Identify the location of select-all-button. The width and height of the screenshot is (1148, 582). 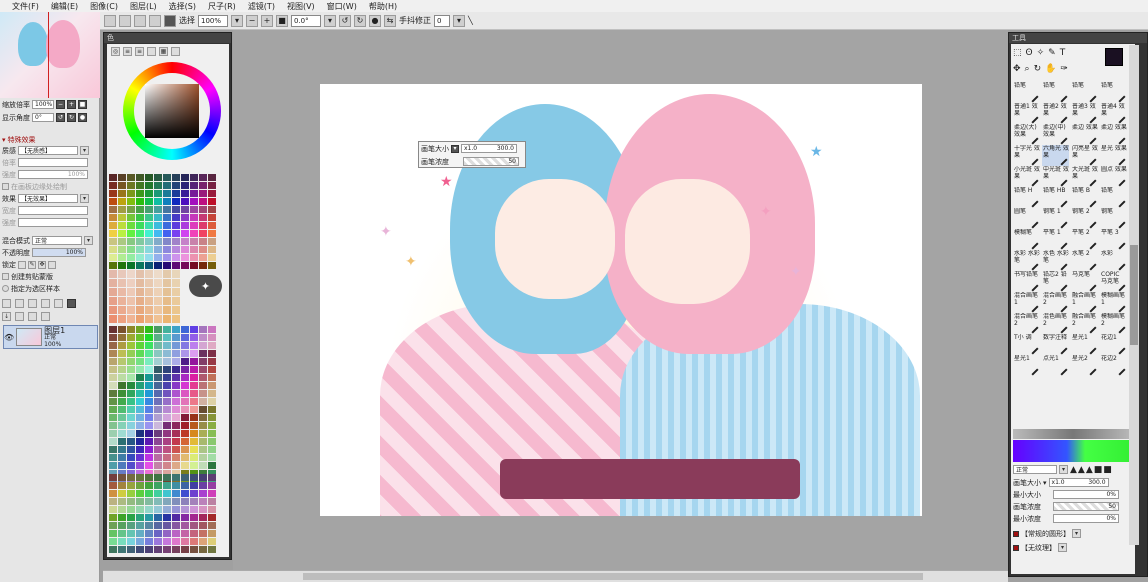
(140, 20).